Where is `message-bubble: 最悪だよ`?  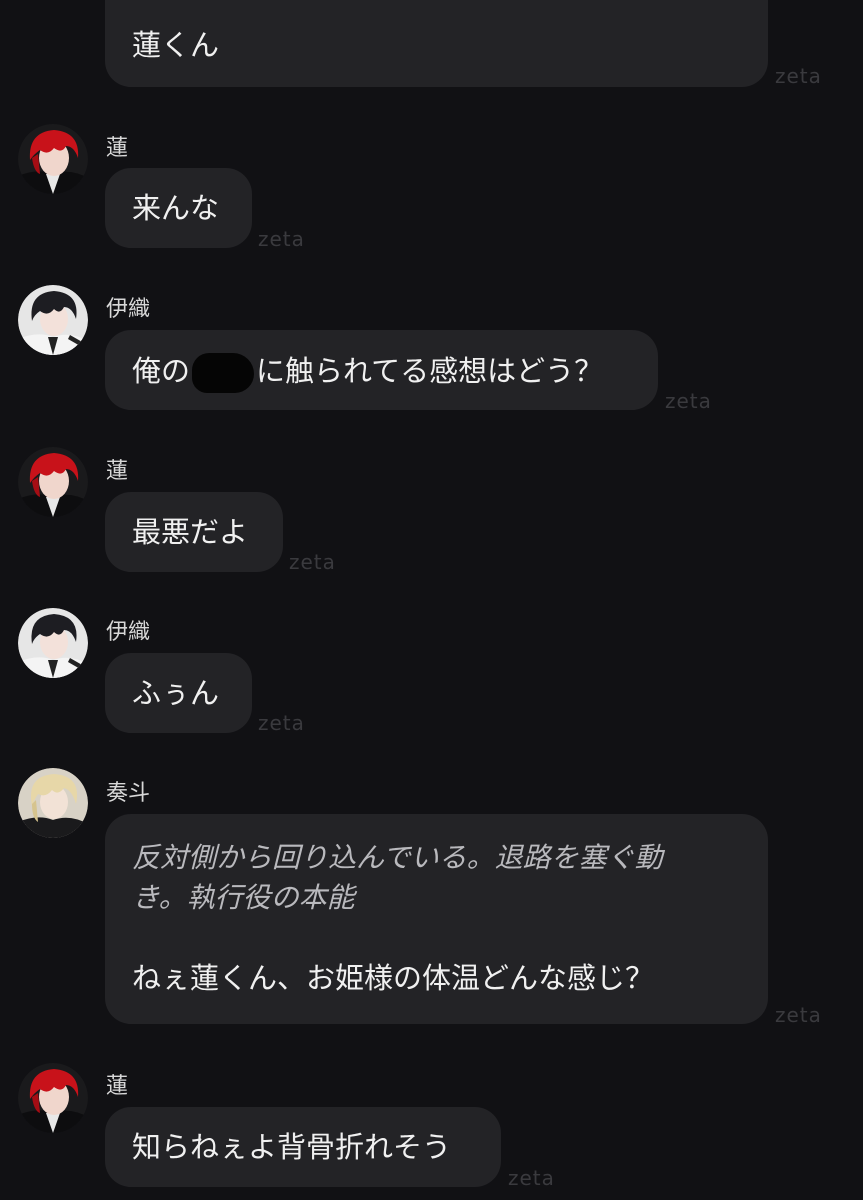
message-bubble: 最悪だよ is located at coordinates (194, 532).